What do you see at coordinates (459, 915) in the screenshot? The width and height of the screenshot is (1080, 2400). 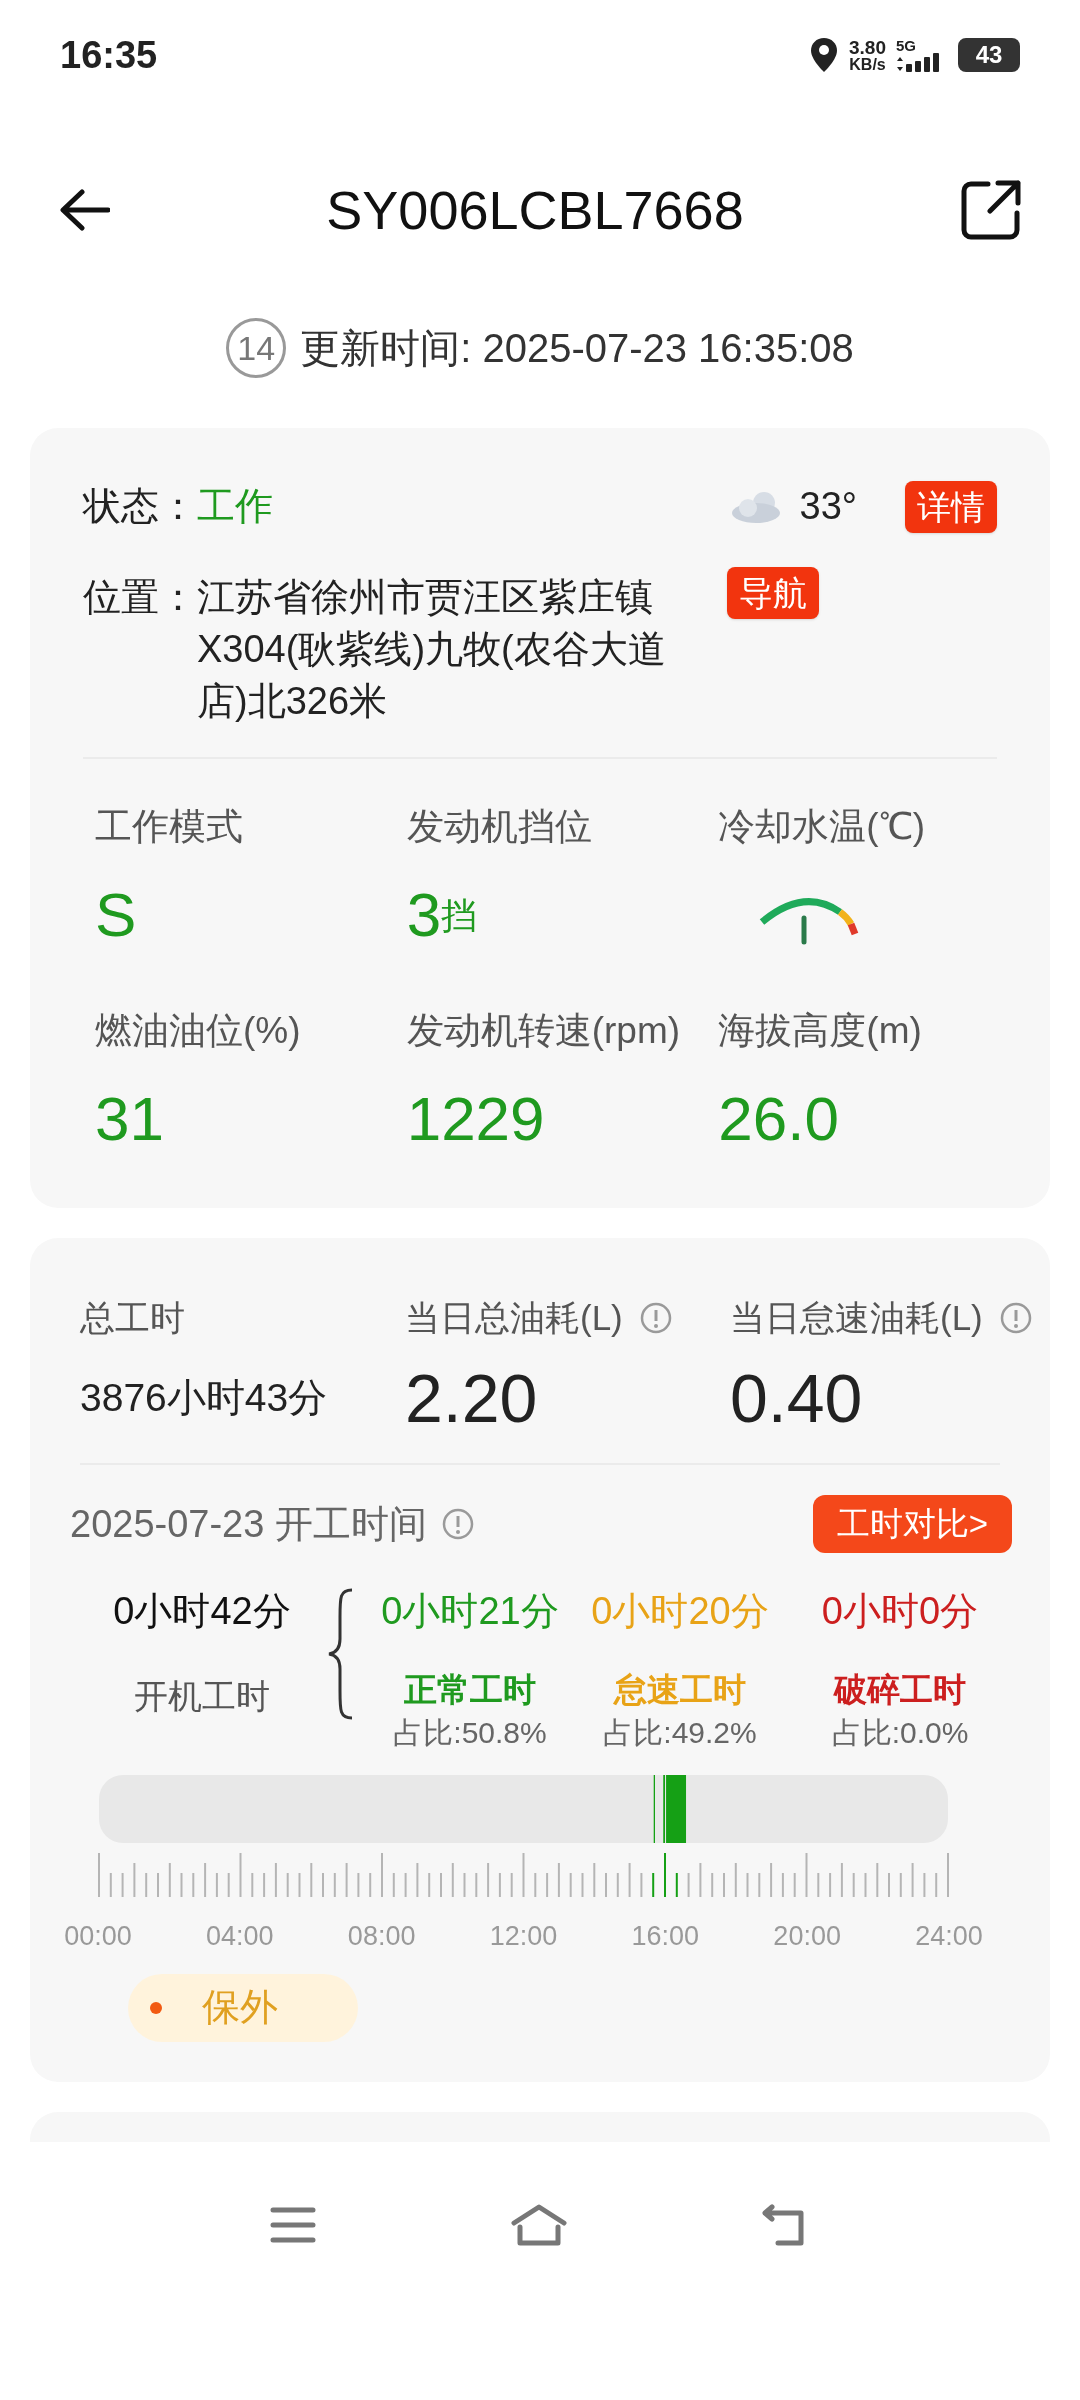 I see `metric-unit: 挡` at bounding box center [459, 915].